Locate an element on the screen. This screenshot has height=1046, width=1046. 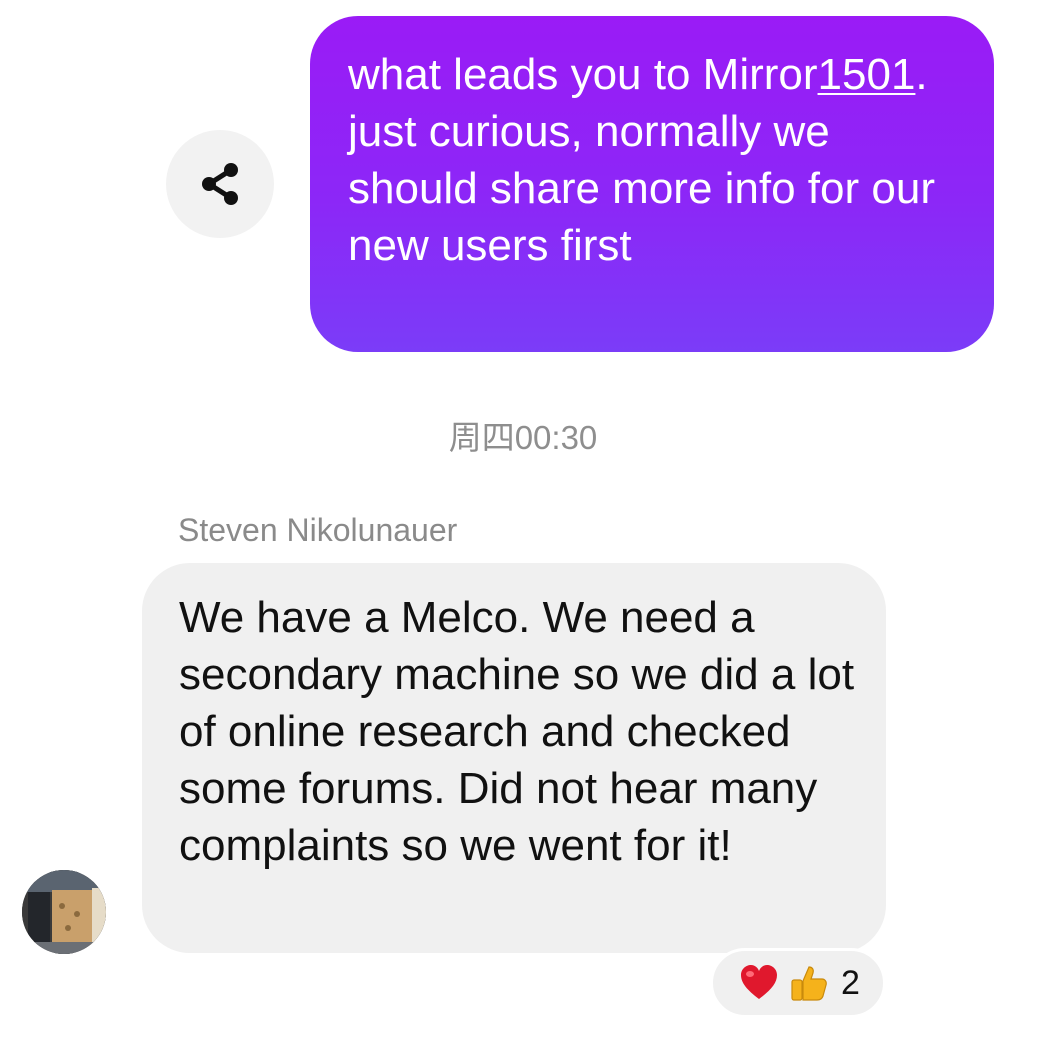
share-button is located at coordinates (220, 184).